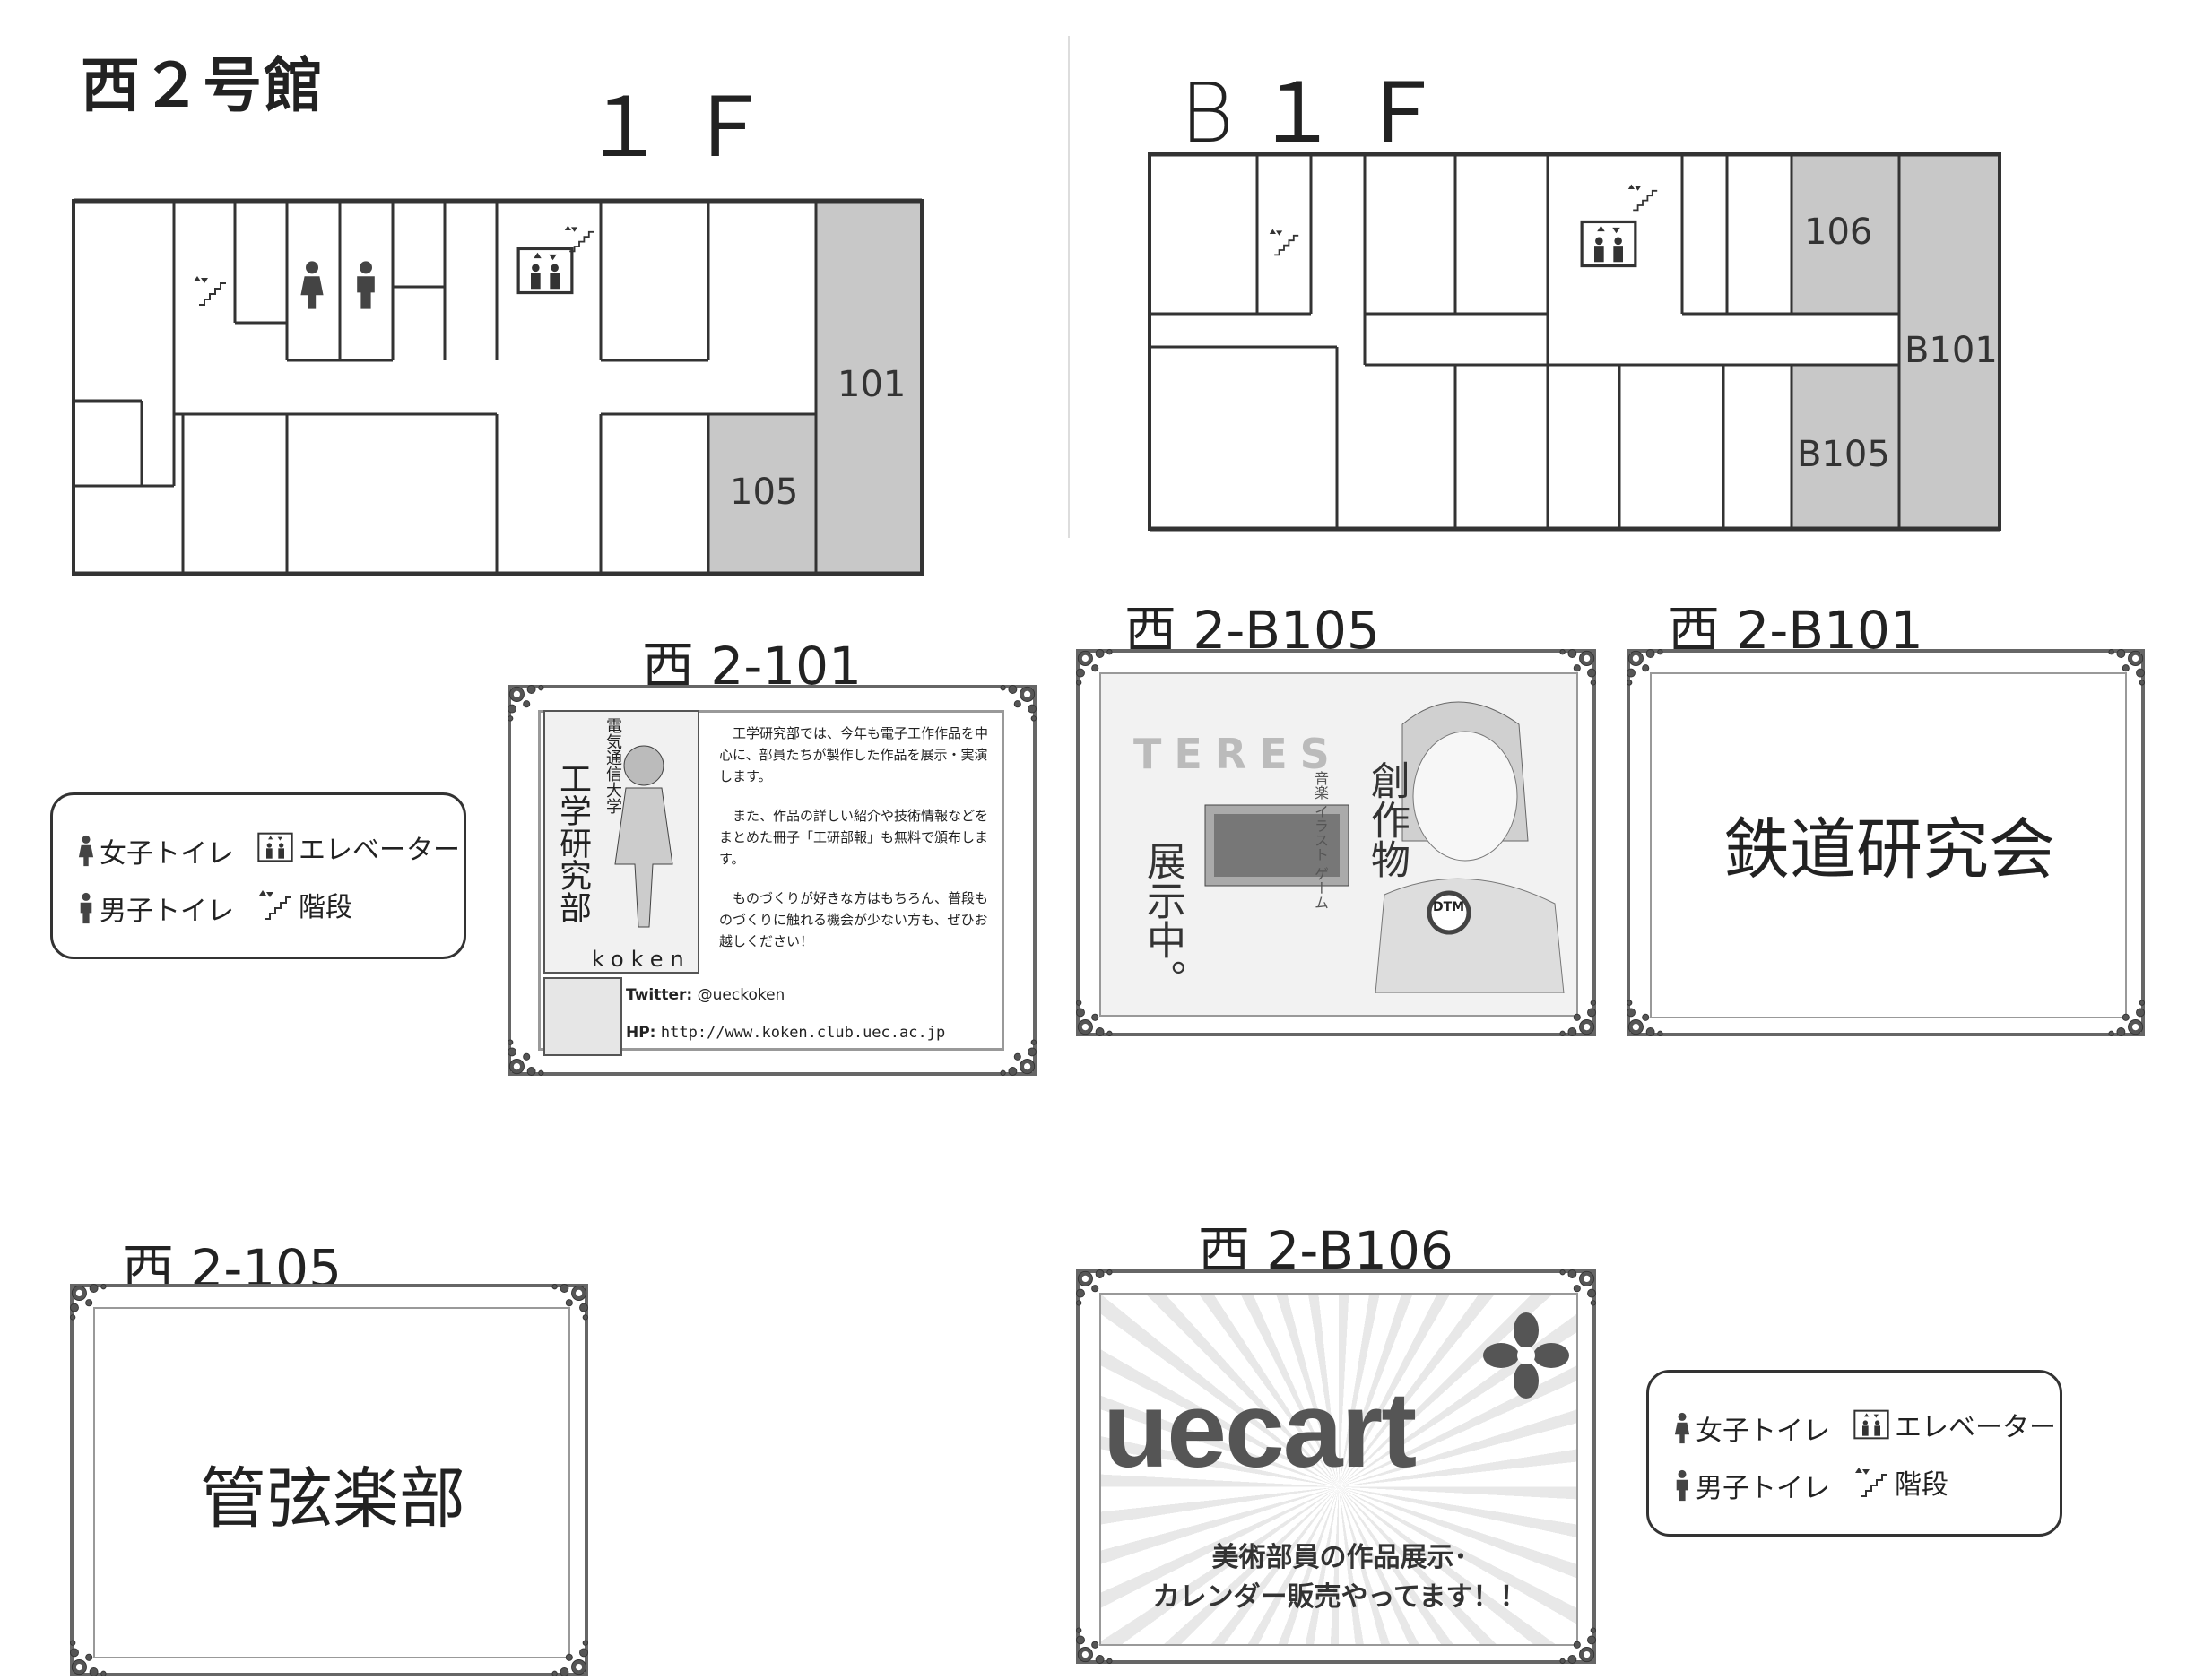  I want to click on uecart-logo: uecart, so click(1260, 1430).